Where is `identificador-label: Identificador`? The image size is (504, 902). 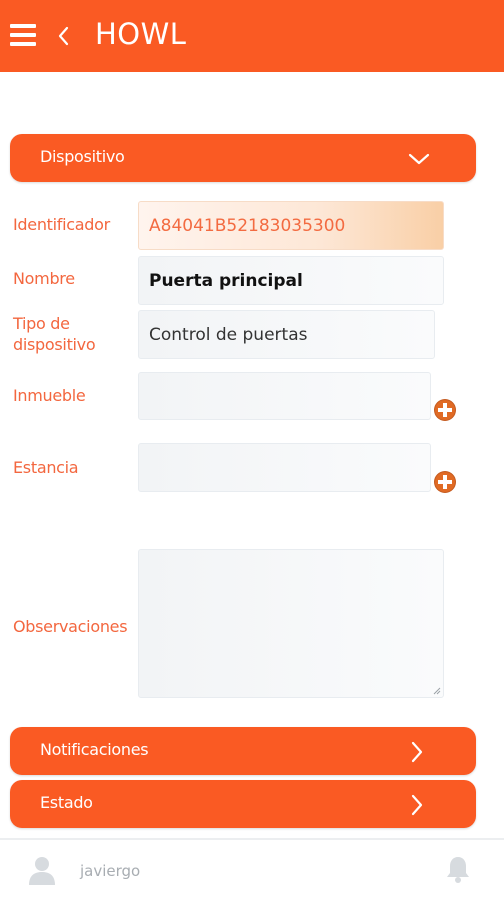
identificador-label: Identificador is located at coordinates (61, 224).